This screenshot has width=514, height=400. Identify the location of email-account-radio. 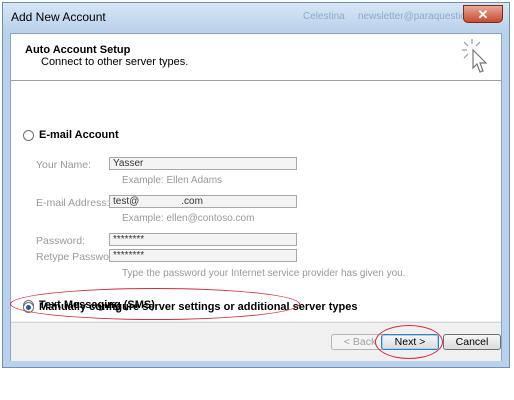
(28, 135).